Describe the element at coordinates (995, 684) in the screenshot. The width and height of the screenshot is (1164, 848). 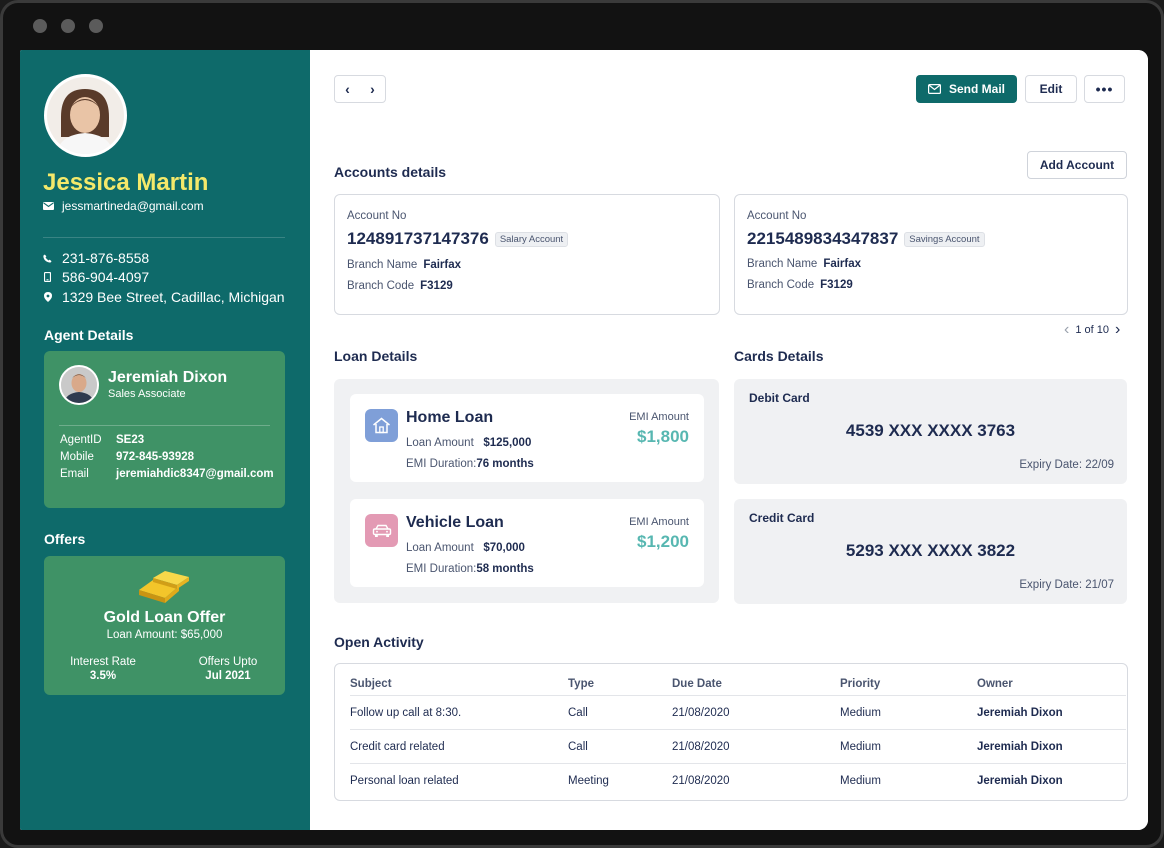
I see `col-owner: Owner` at that location.